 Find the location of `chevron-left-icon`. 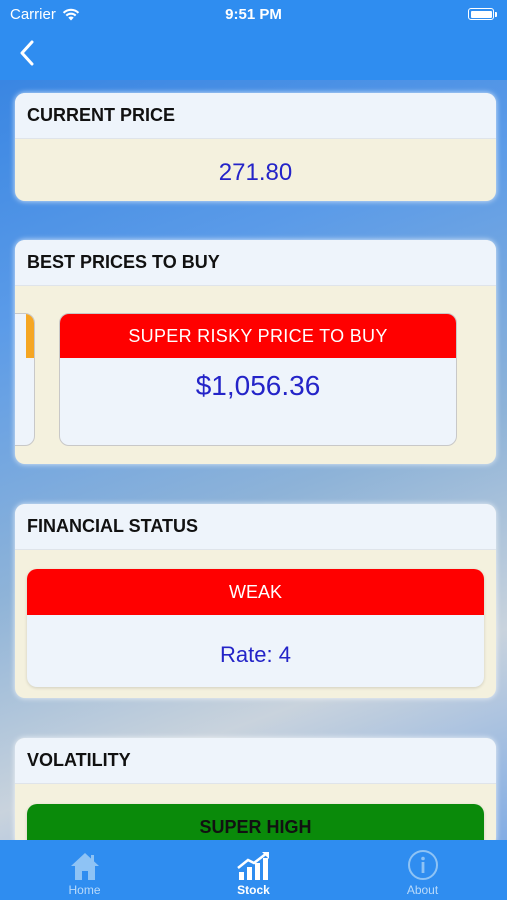

chevron-left-icon is located at coordinates (27, 53).